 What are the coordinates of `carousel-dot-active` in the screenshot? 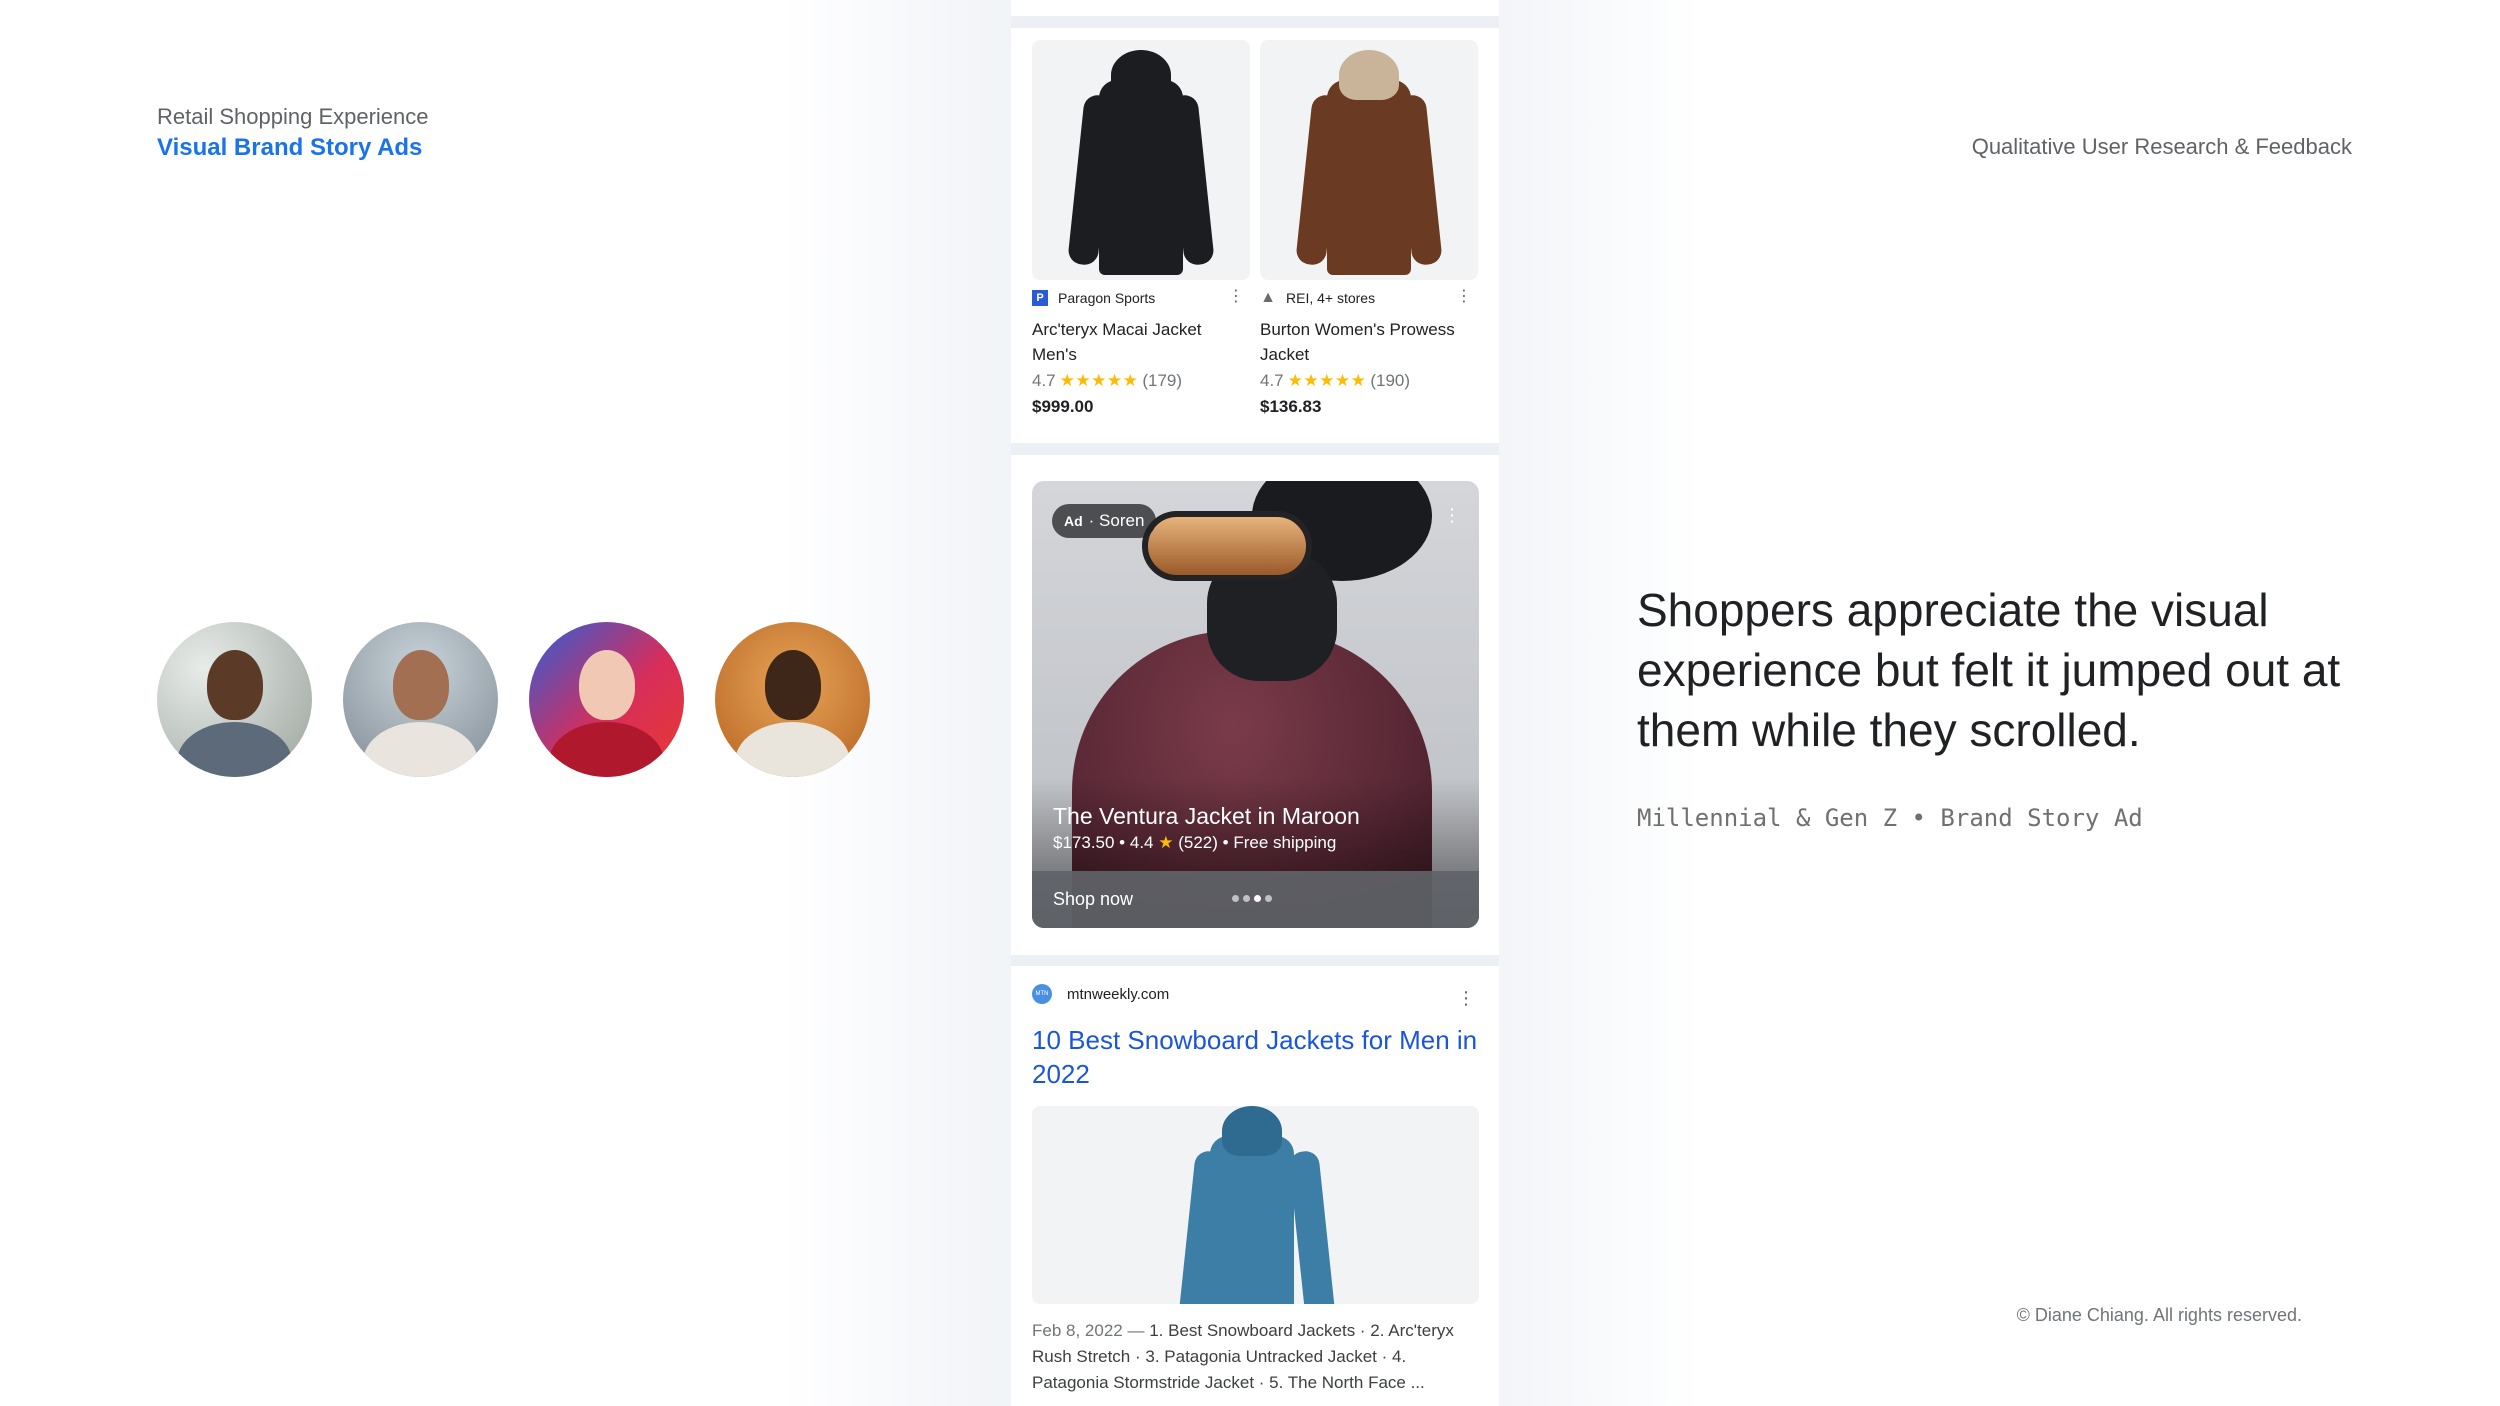 It's located at (1257, 898).